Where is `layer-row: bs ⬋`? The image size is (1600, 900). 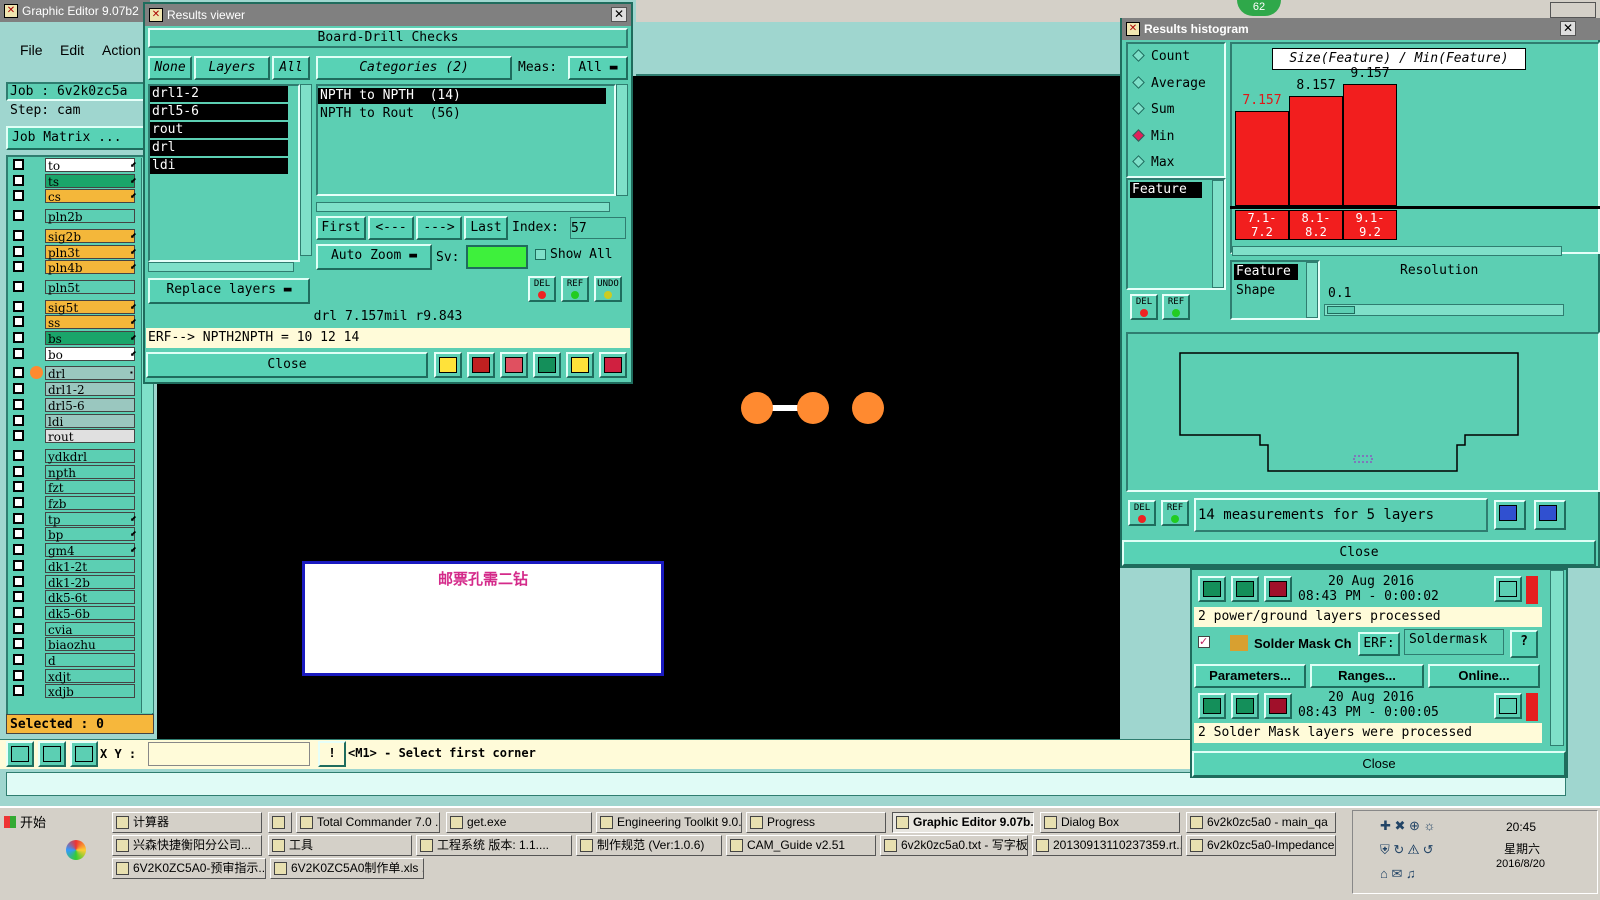 layer-row: bs ⬋ is located at coordinates (82, 338).